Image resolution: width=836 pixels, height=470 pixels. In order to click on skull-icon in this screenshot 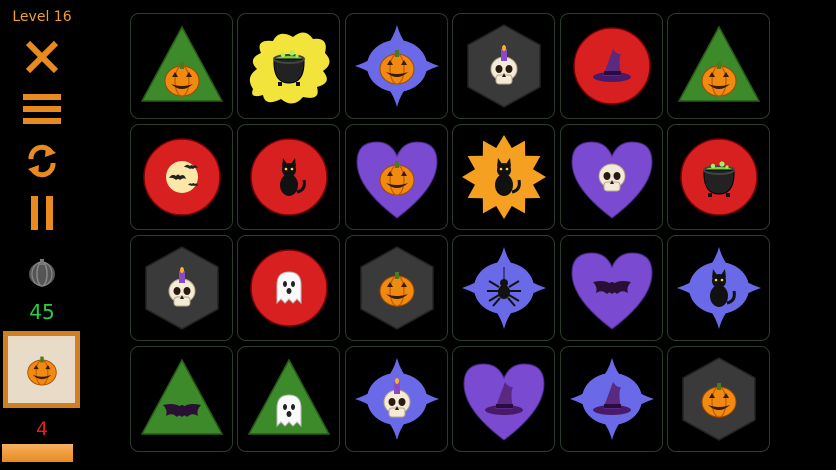, I will do `click(611, 180)`.